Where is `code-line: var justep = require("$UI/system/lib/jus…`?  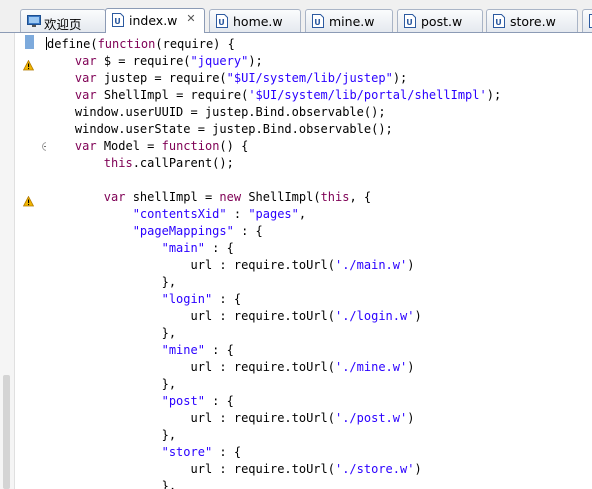
code-line: var justep = require("$UI/system/lib/jus… is located at coordinates (273, 78).